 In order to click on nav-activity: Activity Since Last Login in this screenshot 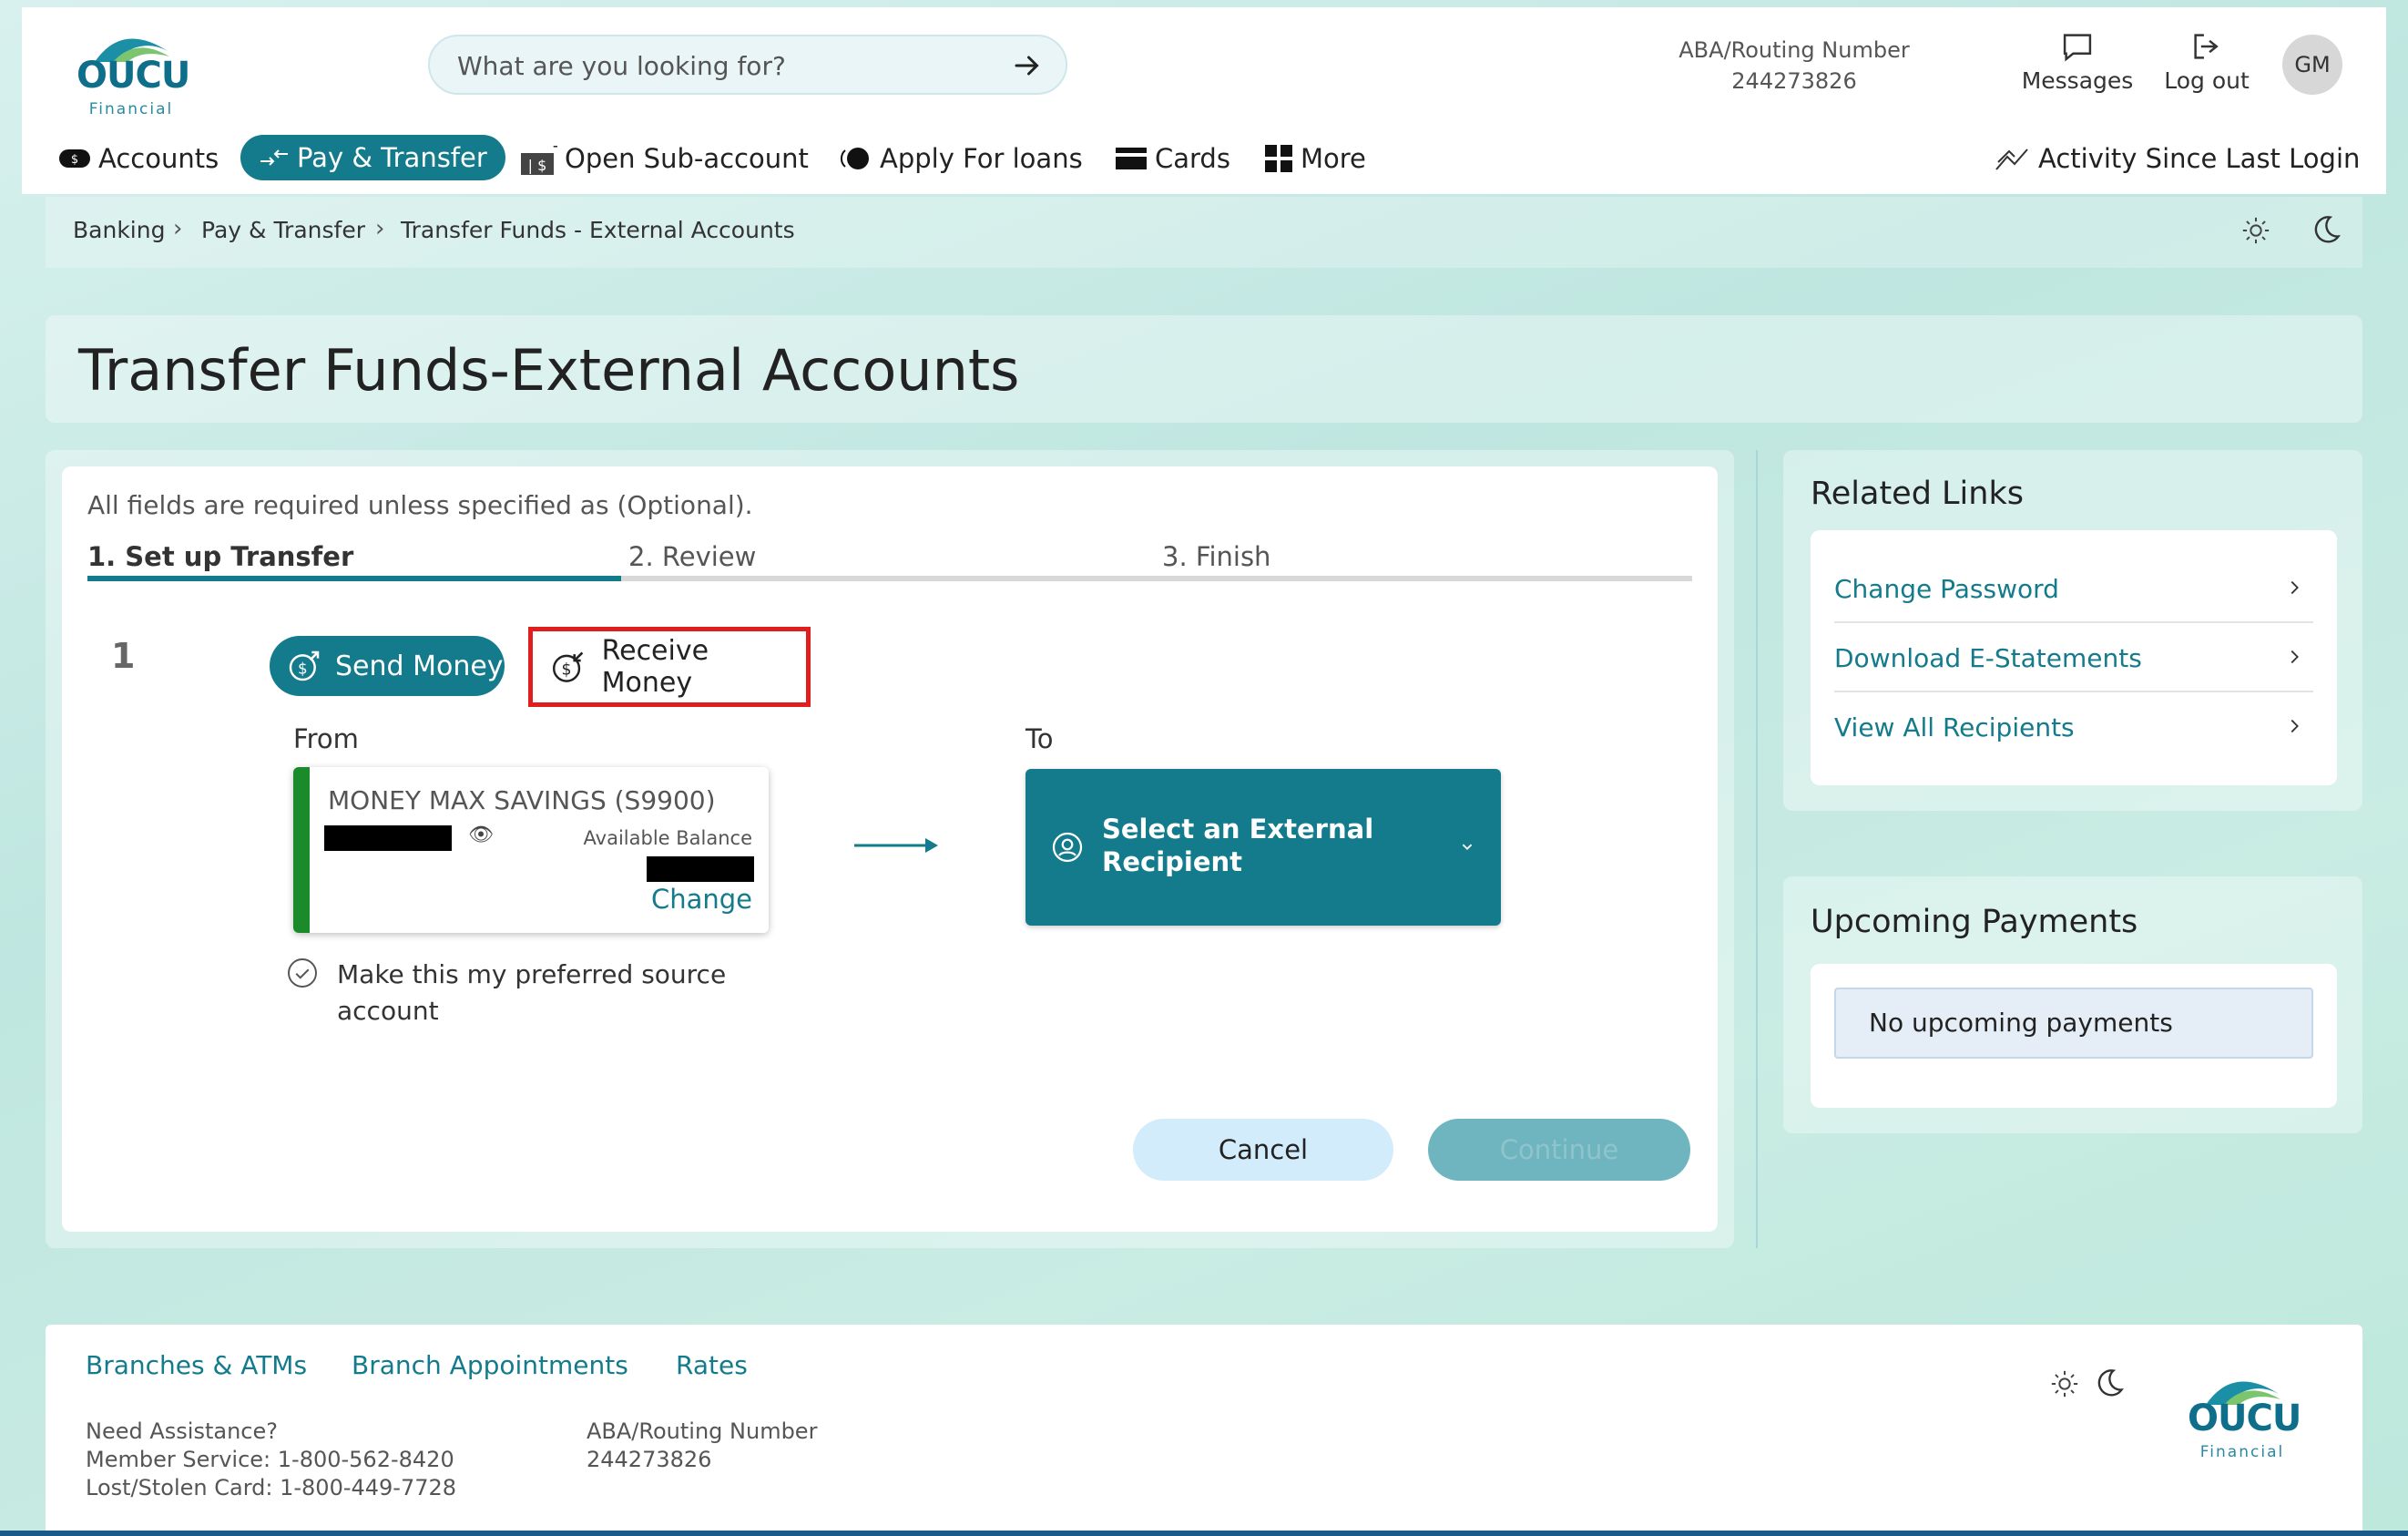, I will do `click(2177, 158)`.